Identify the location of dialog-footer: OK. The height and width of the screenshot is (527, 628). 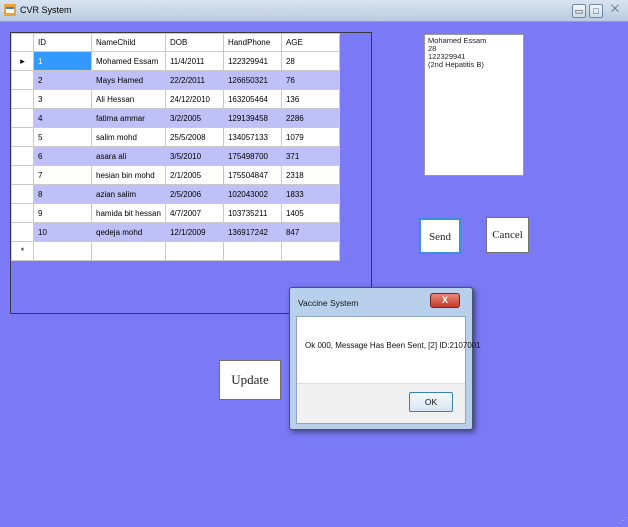
(381, 403).